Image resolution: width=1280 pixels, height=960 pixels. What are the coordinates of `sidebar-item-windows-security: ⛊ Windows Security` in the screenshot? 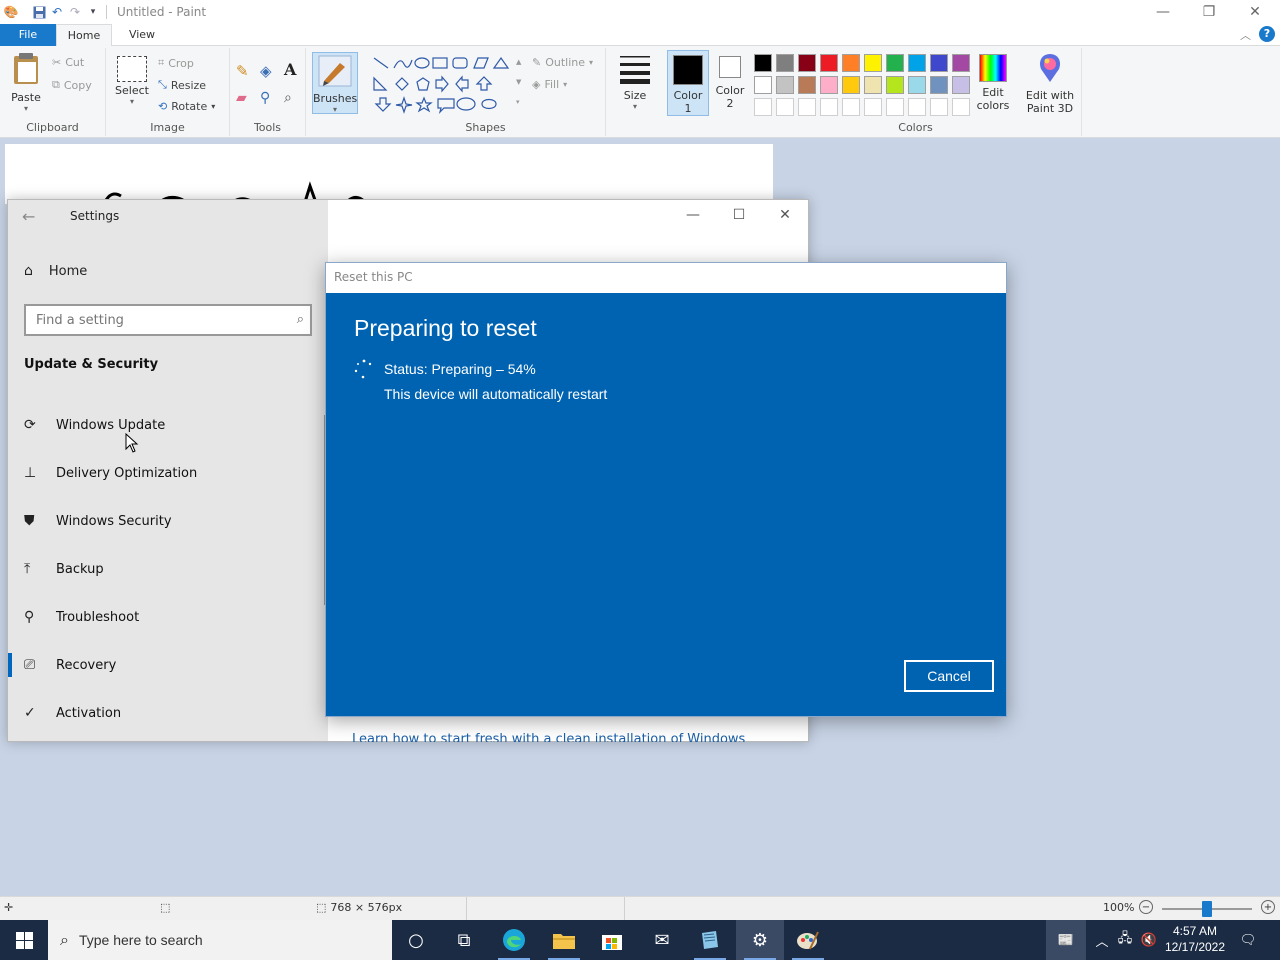 It's located at (168, 521).